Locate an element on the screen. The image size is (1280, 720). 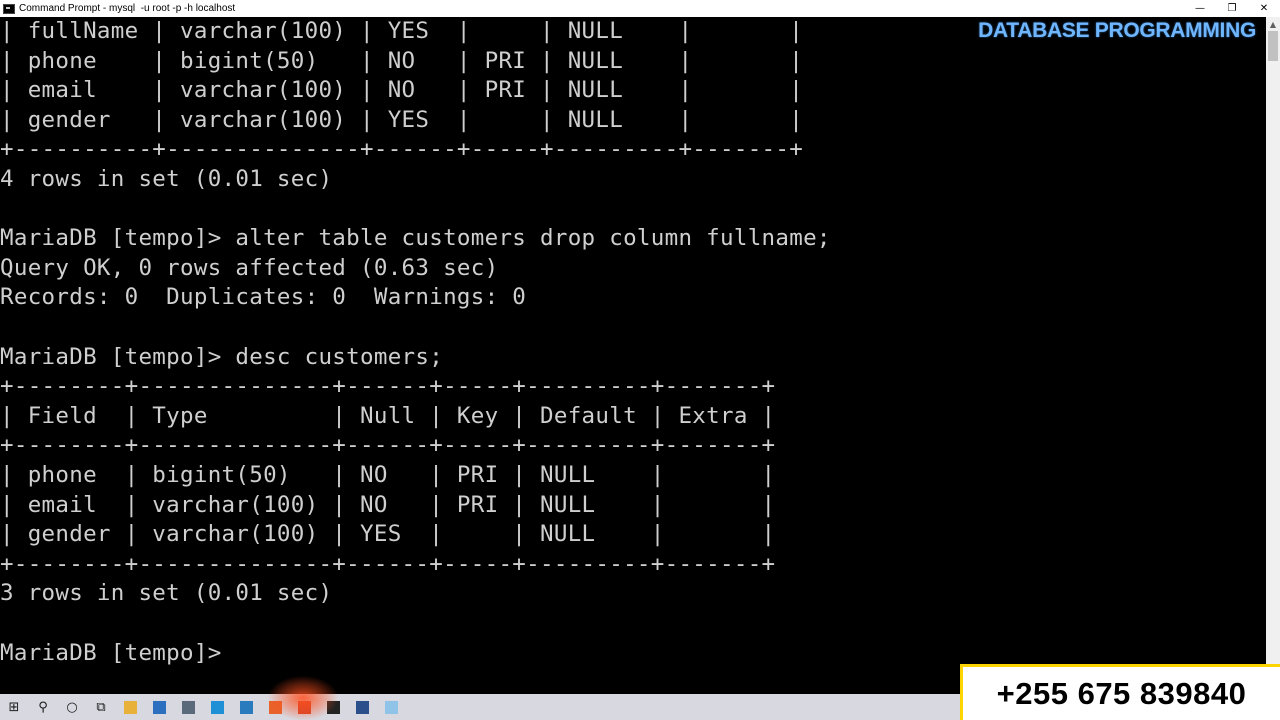
mail-icon-tile is located at coordinates (159, 707).